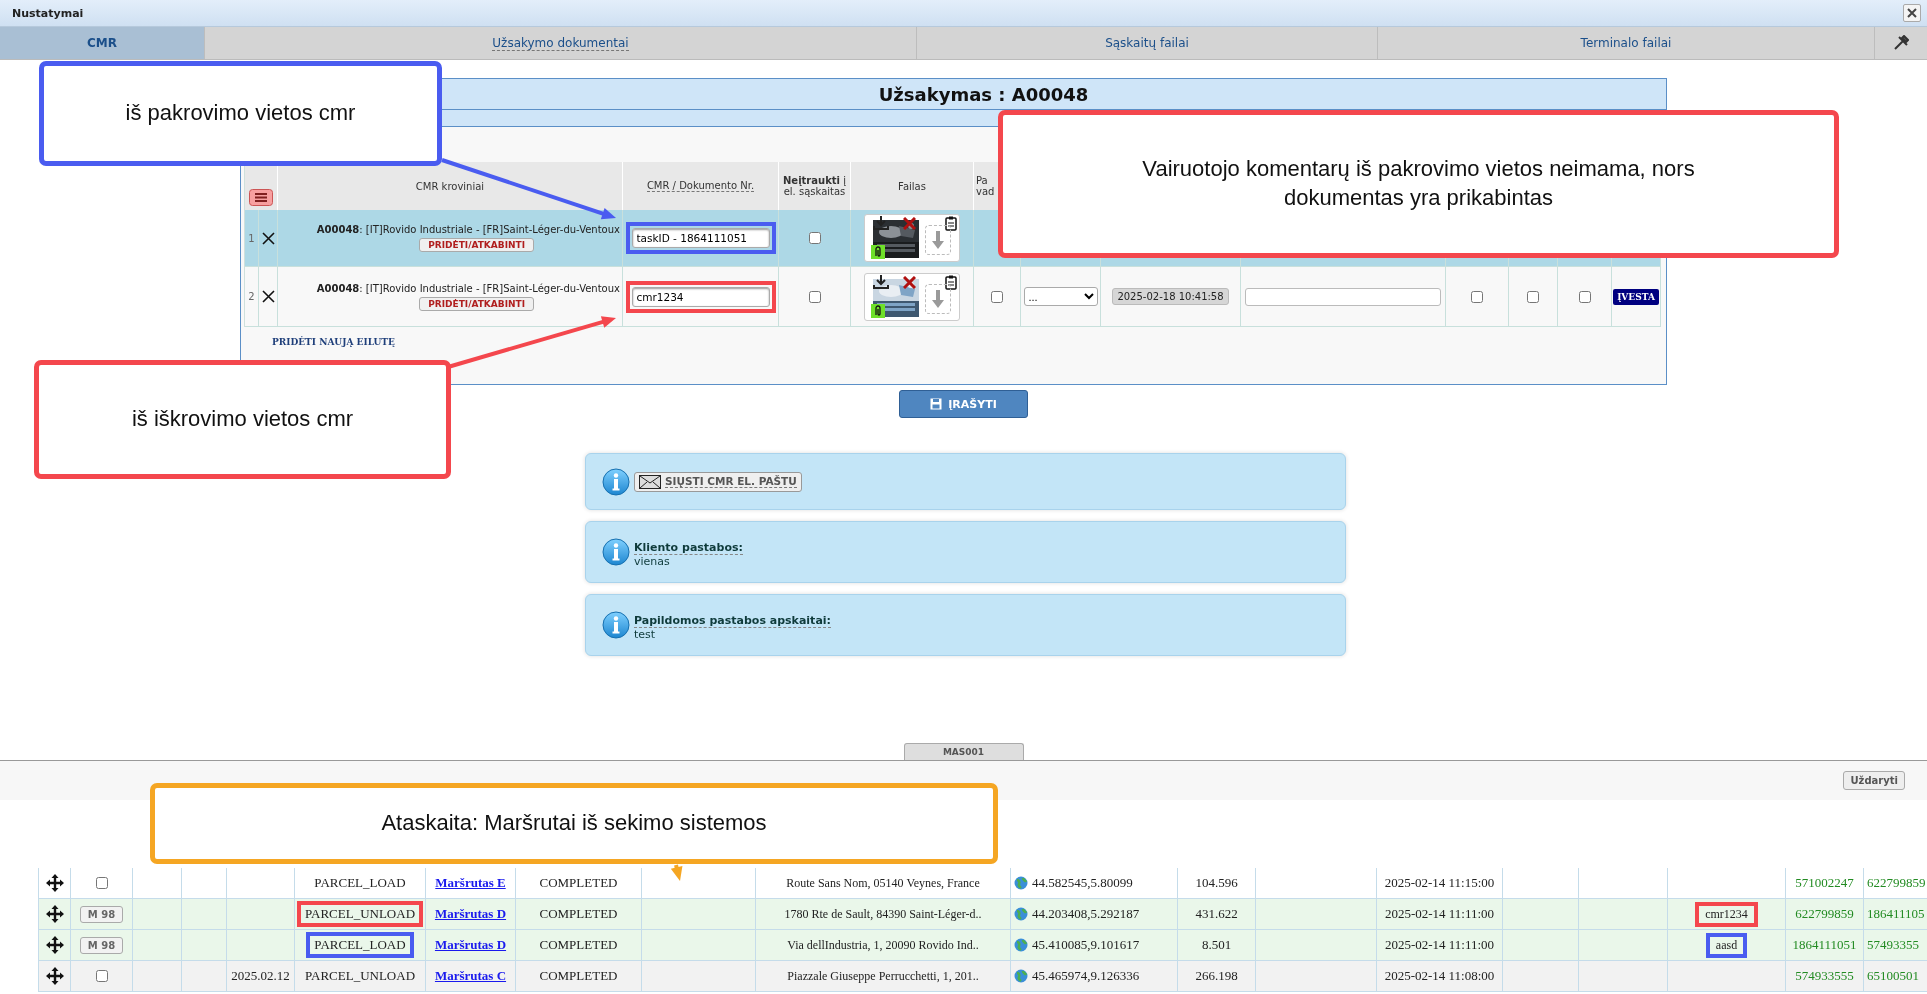  What do you see at coordinates (986, 186) in the screenshot?
I see `column-header: Pa vad` at bounding box center [986, 186].